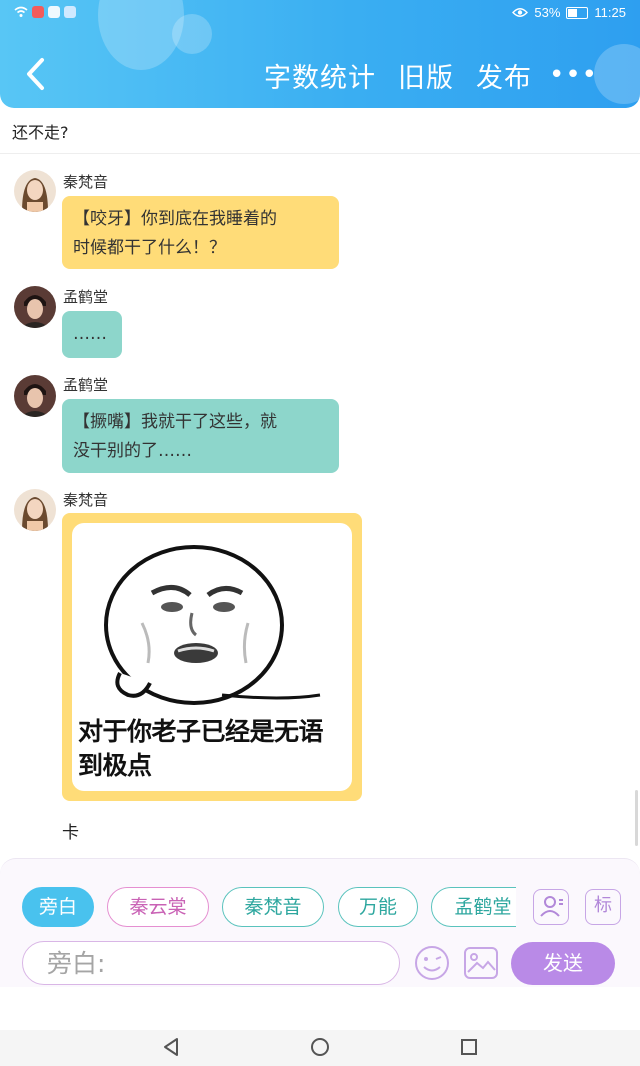  I want to click on role-chip-narrator: 旁白, so click(58, 907).